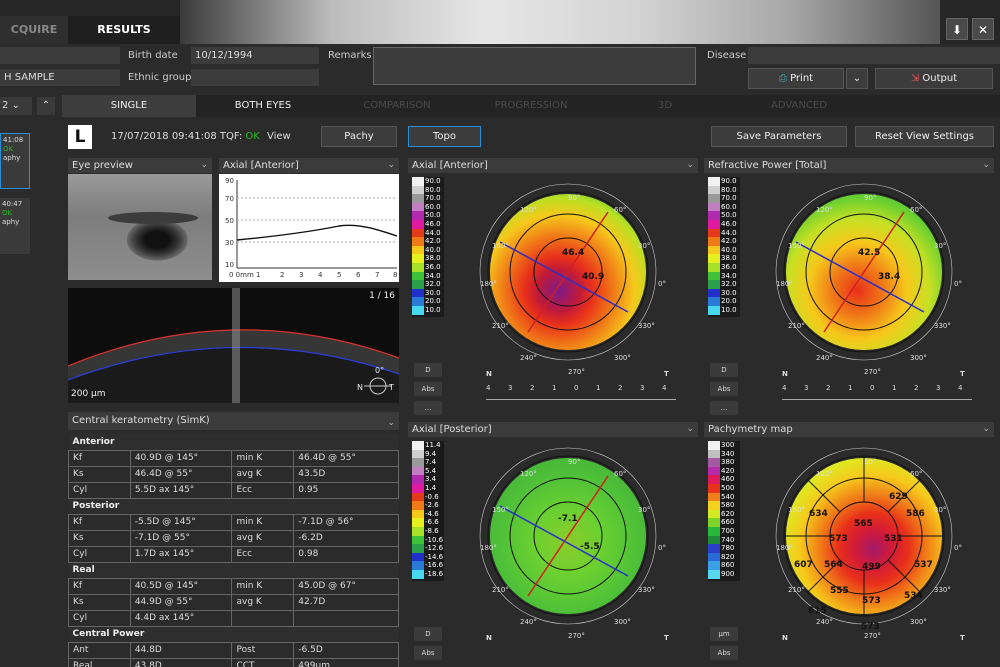 This screenshot has width=1000, height=667. I want to click on profile-chart: 90 70 50 30 10 0 0mm 1 2 3 4 5 6 7 8, so click(309, 228).